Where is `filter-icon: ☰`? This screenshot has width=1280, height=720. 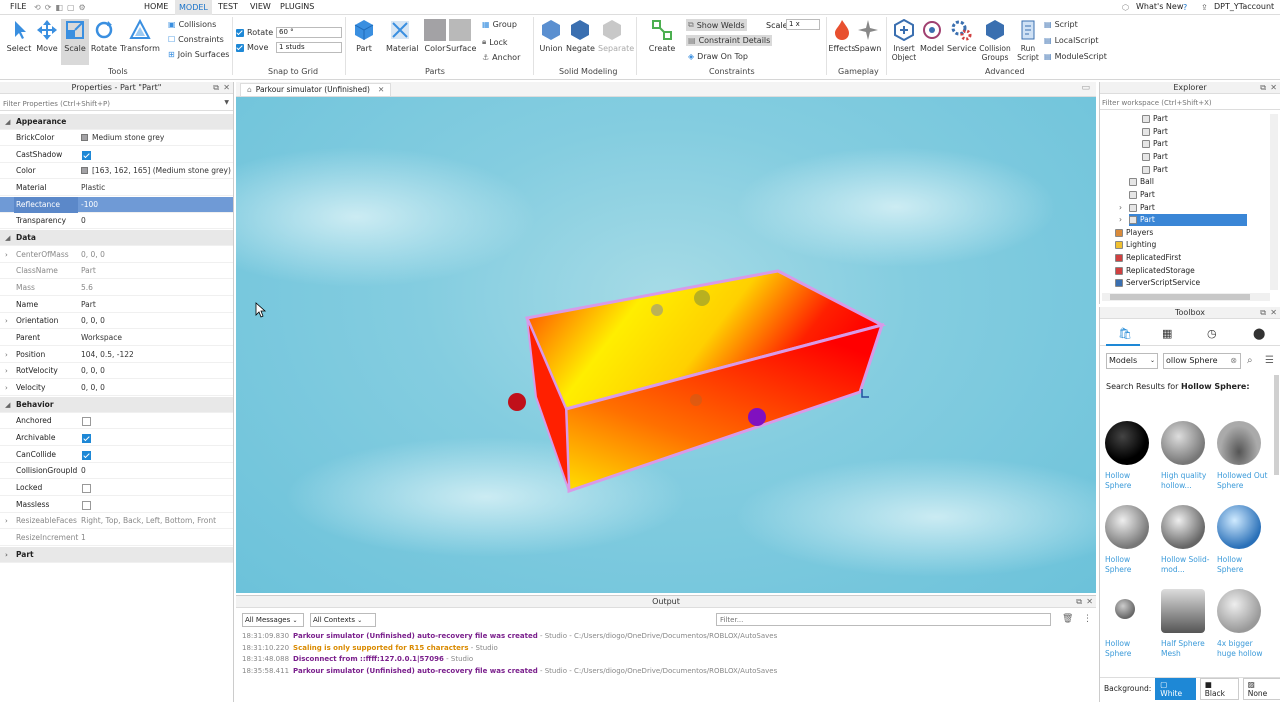
filter-icon: ☰ is located at coordinates (1269, 360).